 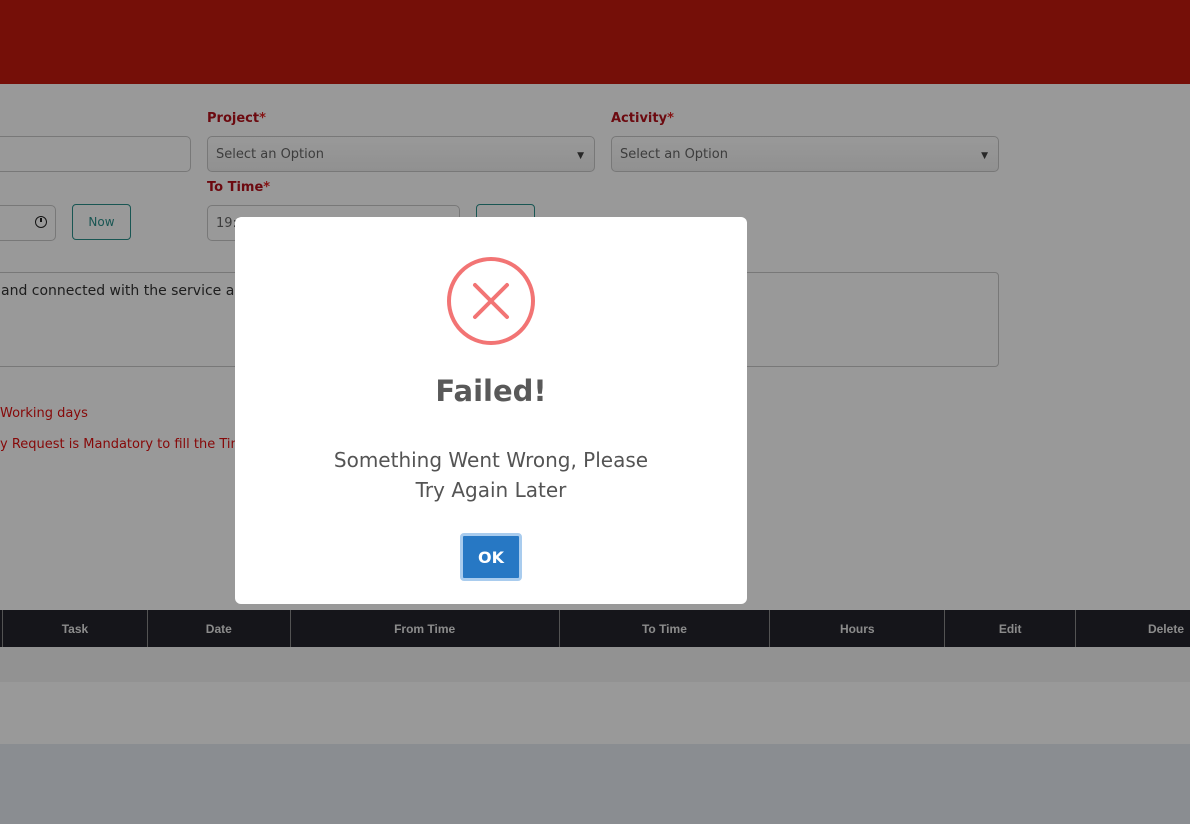 What do you see at coordinates (491, 391) in the screenshot?
I see `dialog-title: Failed!` at bounding box center [491, 391].